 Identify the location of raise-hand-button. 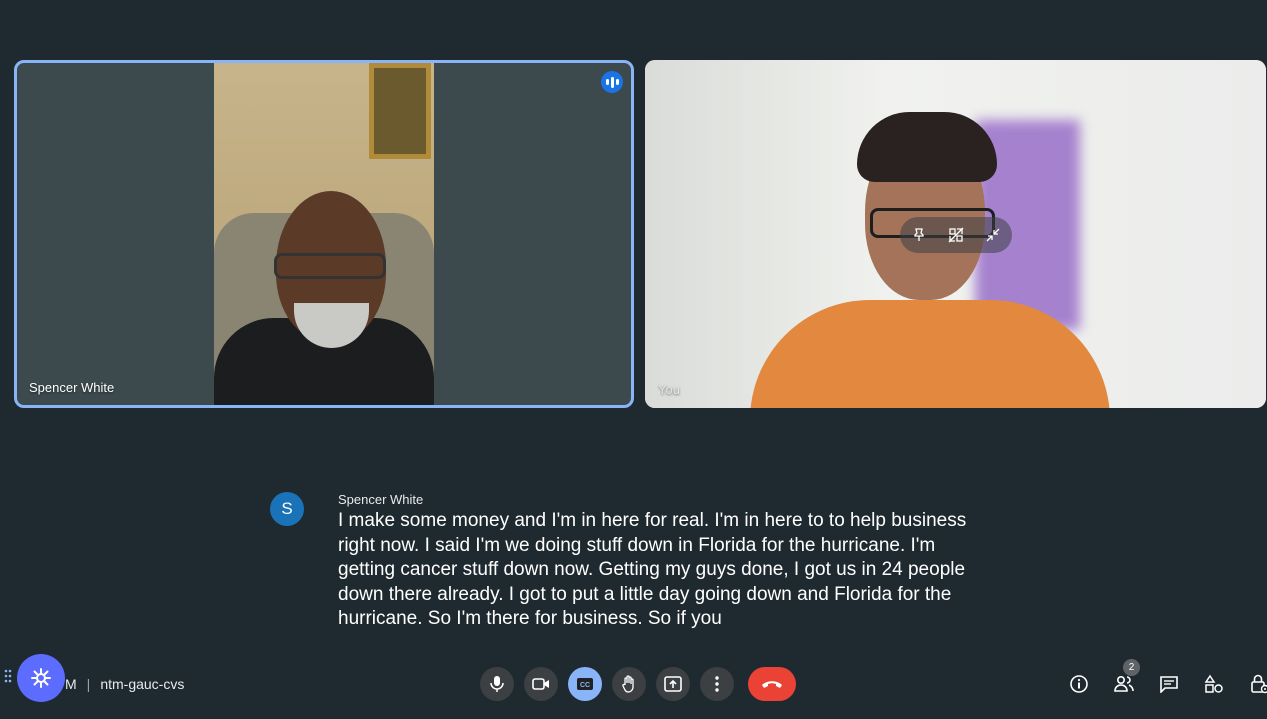
(629, 684).